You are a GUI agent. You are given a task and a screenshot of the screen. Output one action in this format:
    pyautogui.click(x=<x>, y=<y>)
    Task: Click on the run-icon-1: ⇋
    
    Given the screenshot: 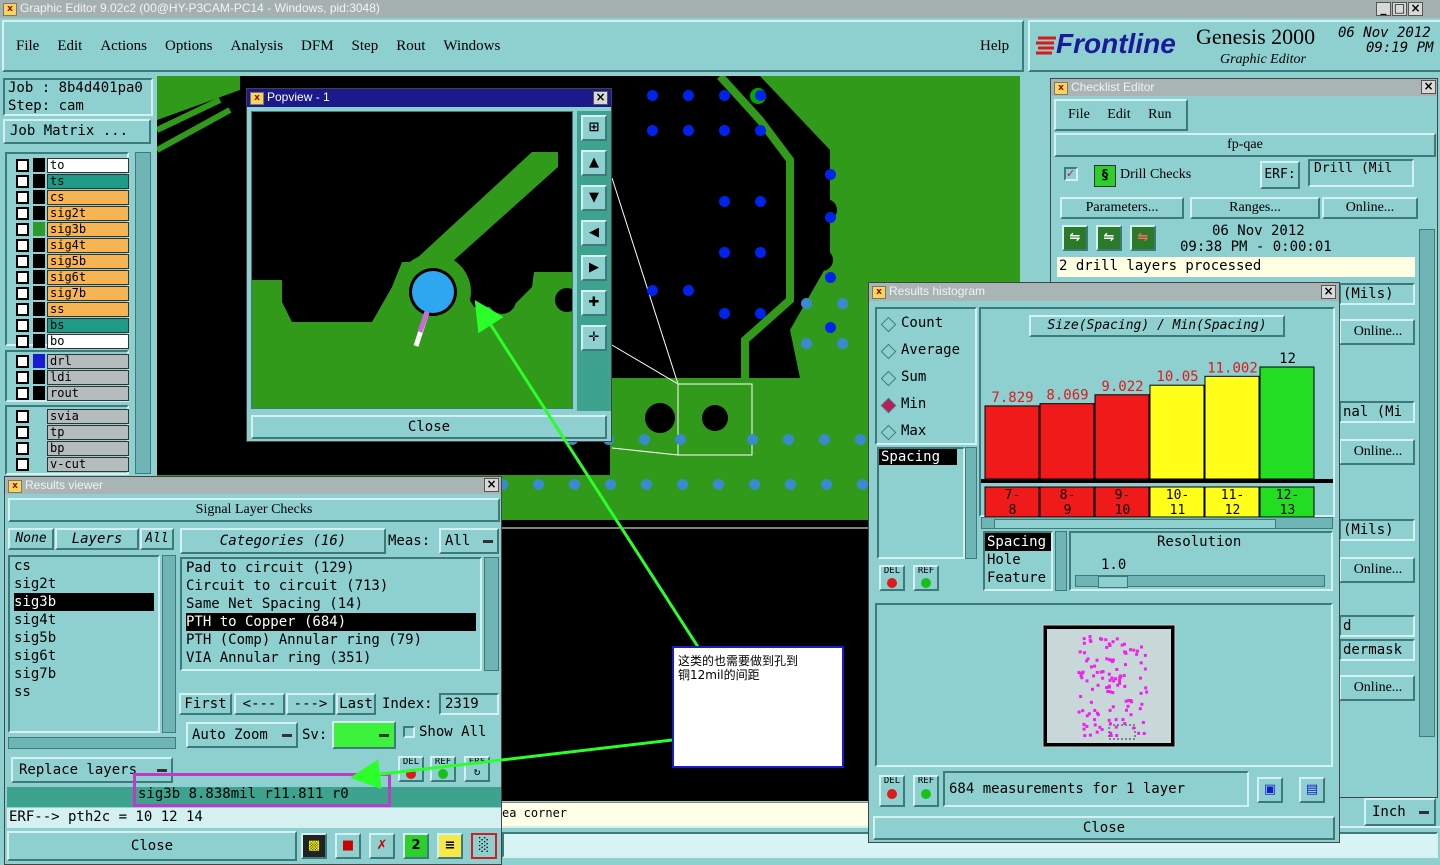 What is the action you would take?
    pyautogui.click(x=1075, y=238)
    